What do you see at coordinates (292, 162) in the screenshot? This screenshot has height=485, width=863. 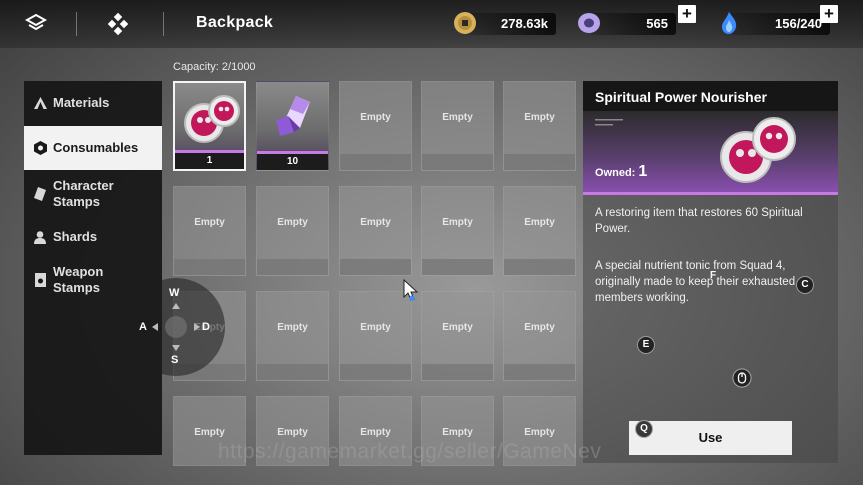 I see `item-quantity: 10` at bounding box center [292, 162].